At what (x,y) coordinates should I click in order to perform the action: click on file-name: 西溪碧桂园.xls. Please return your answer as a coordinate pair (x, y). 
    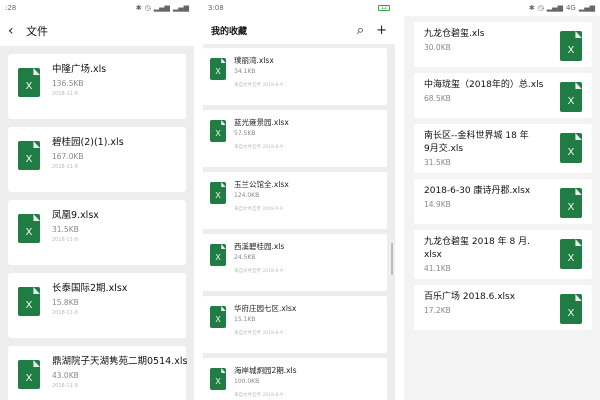
    Looking at the image, I should click on (259, 246).